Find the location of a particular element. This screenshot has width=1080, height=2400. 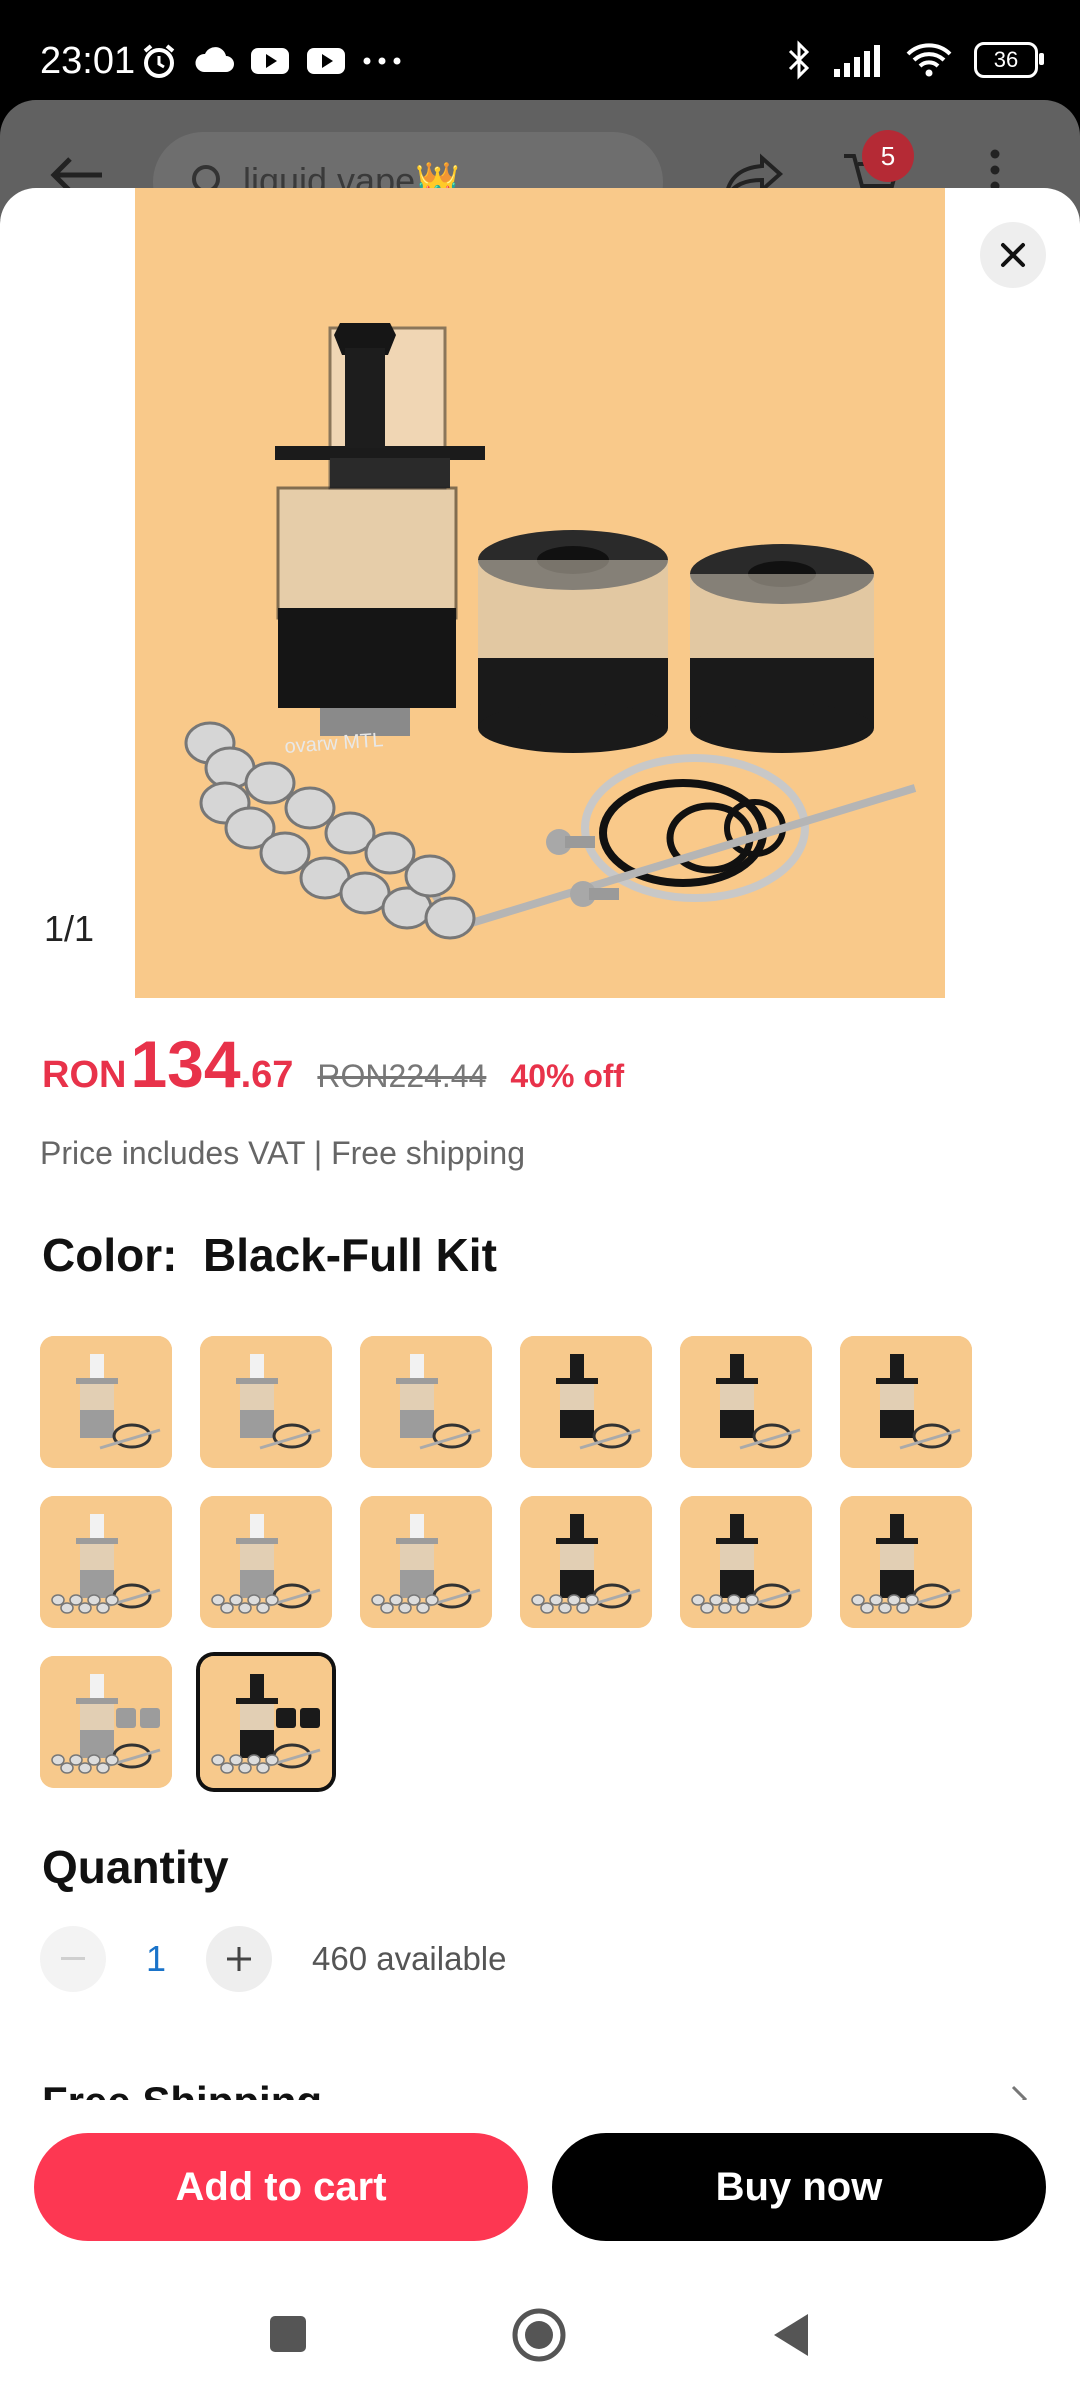

cart-badge: 5 is located at coordinates (888, 156).